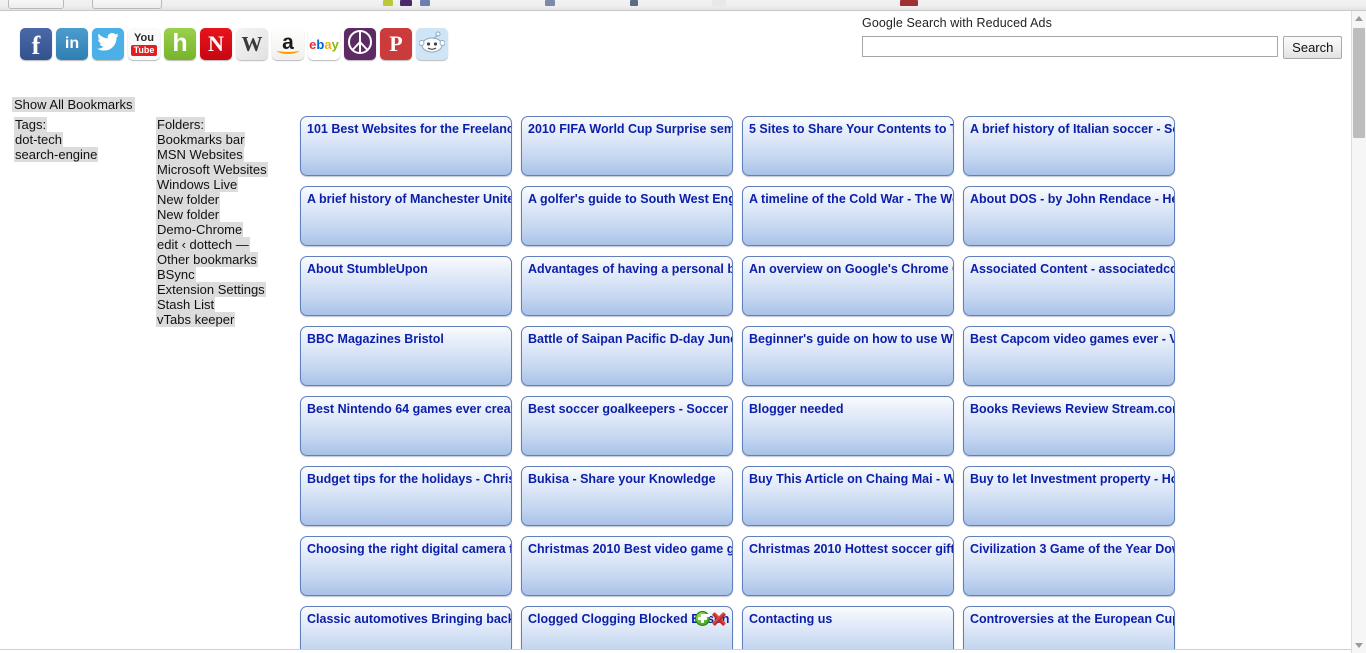  What do you see at coordinates (324, 44) in the screenshot?
I see `ebay-icon: ebay` at bounding box center [324, 44].